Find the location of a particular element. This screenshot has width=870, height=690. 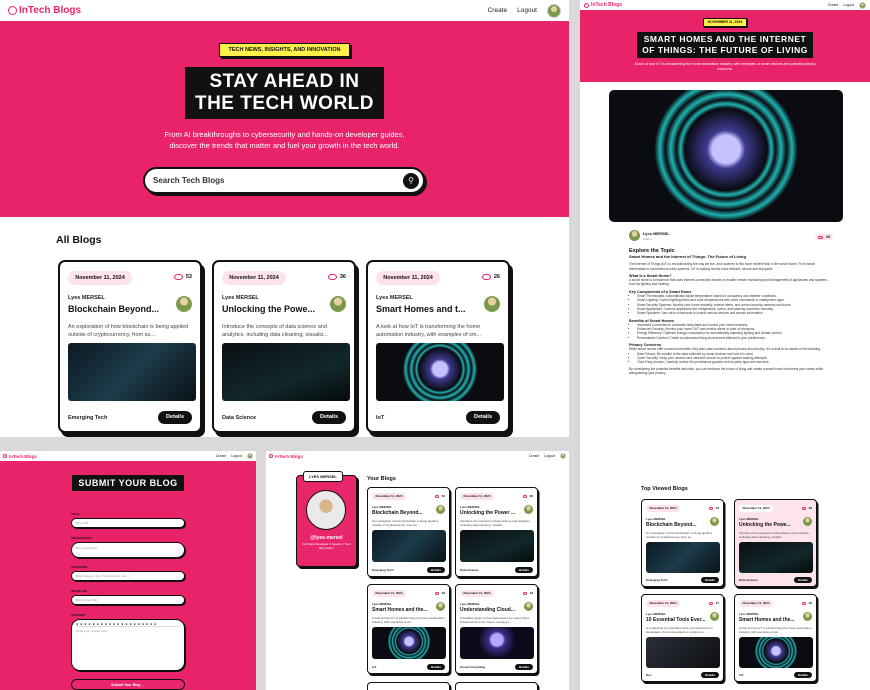

search-icon: ⚲ is located at coordinates (411, 180).